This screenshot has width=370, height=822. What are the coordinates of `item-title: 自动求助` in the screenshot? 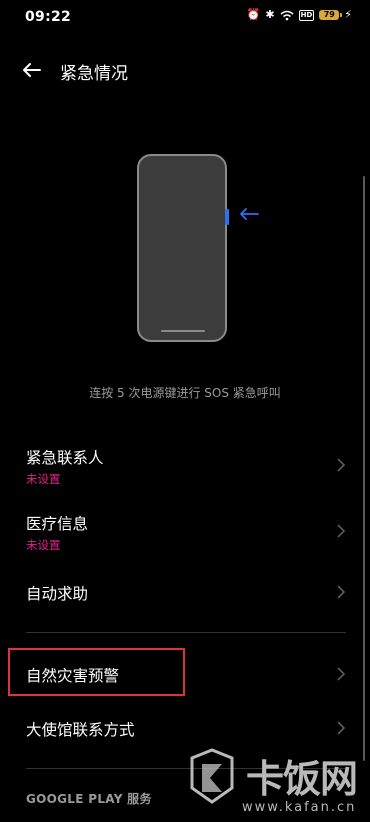 It's located at (57, 594).